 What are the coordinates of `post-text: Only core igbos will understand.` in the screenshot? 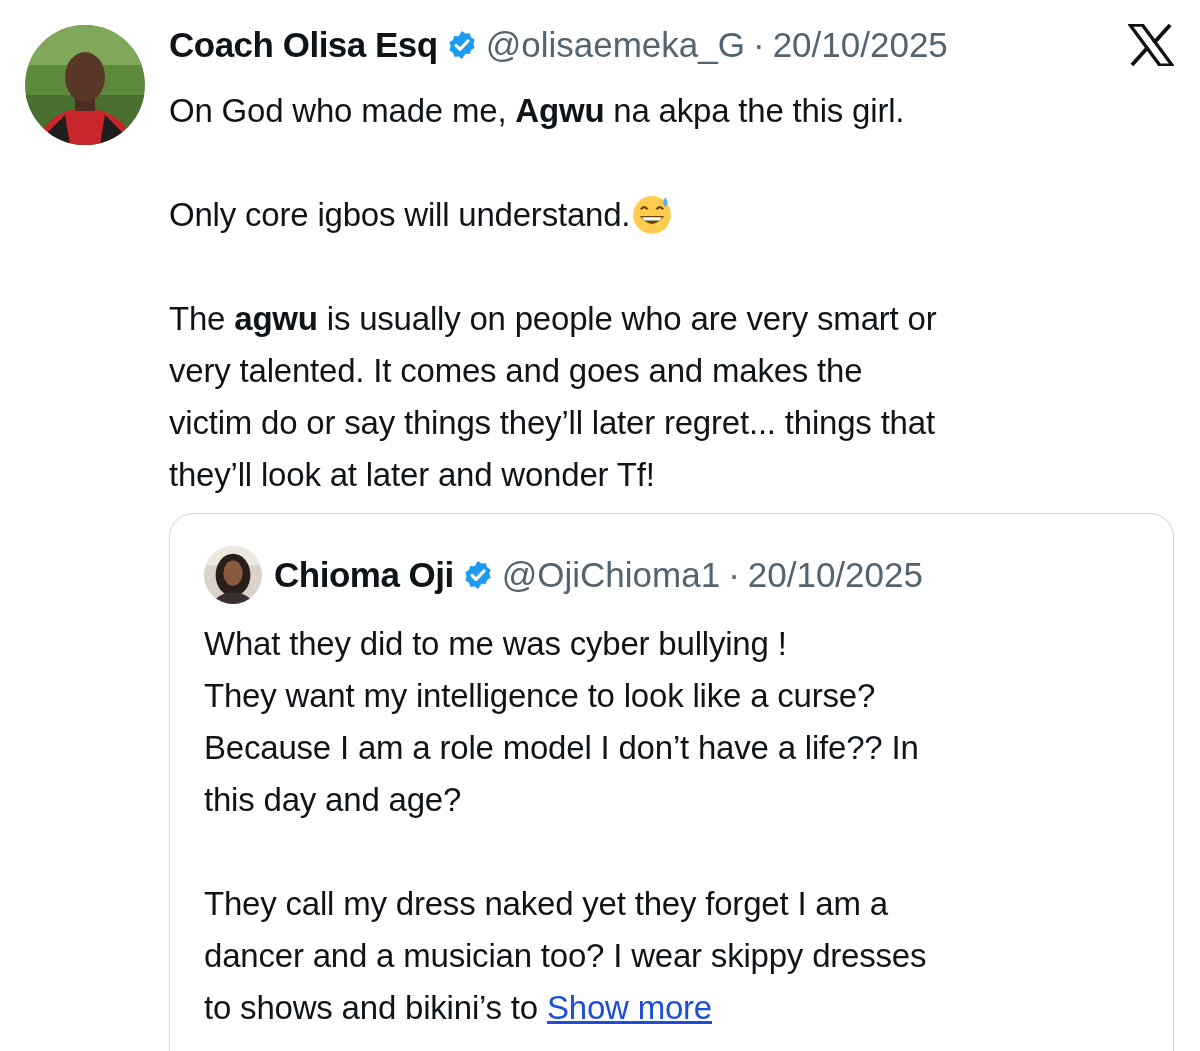 It's located at (400, 215).